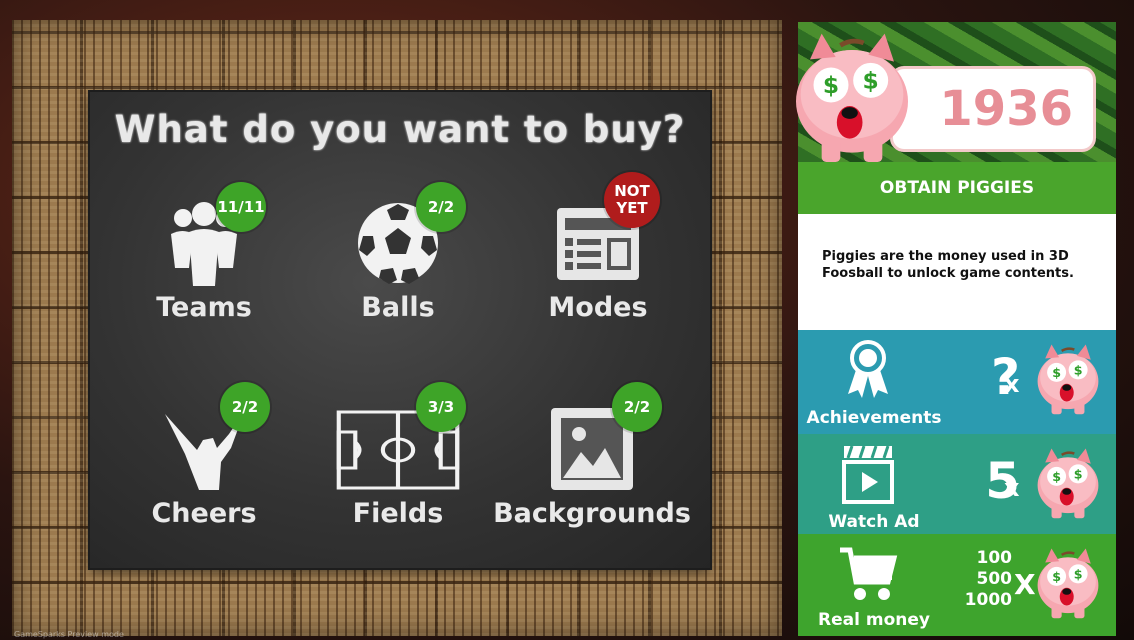 This screenshot has height=640, width=1134. Describe the element at coordinates (874, 620) in the screenshot. I see `real-money-label: Real money` at that location.